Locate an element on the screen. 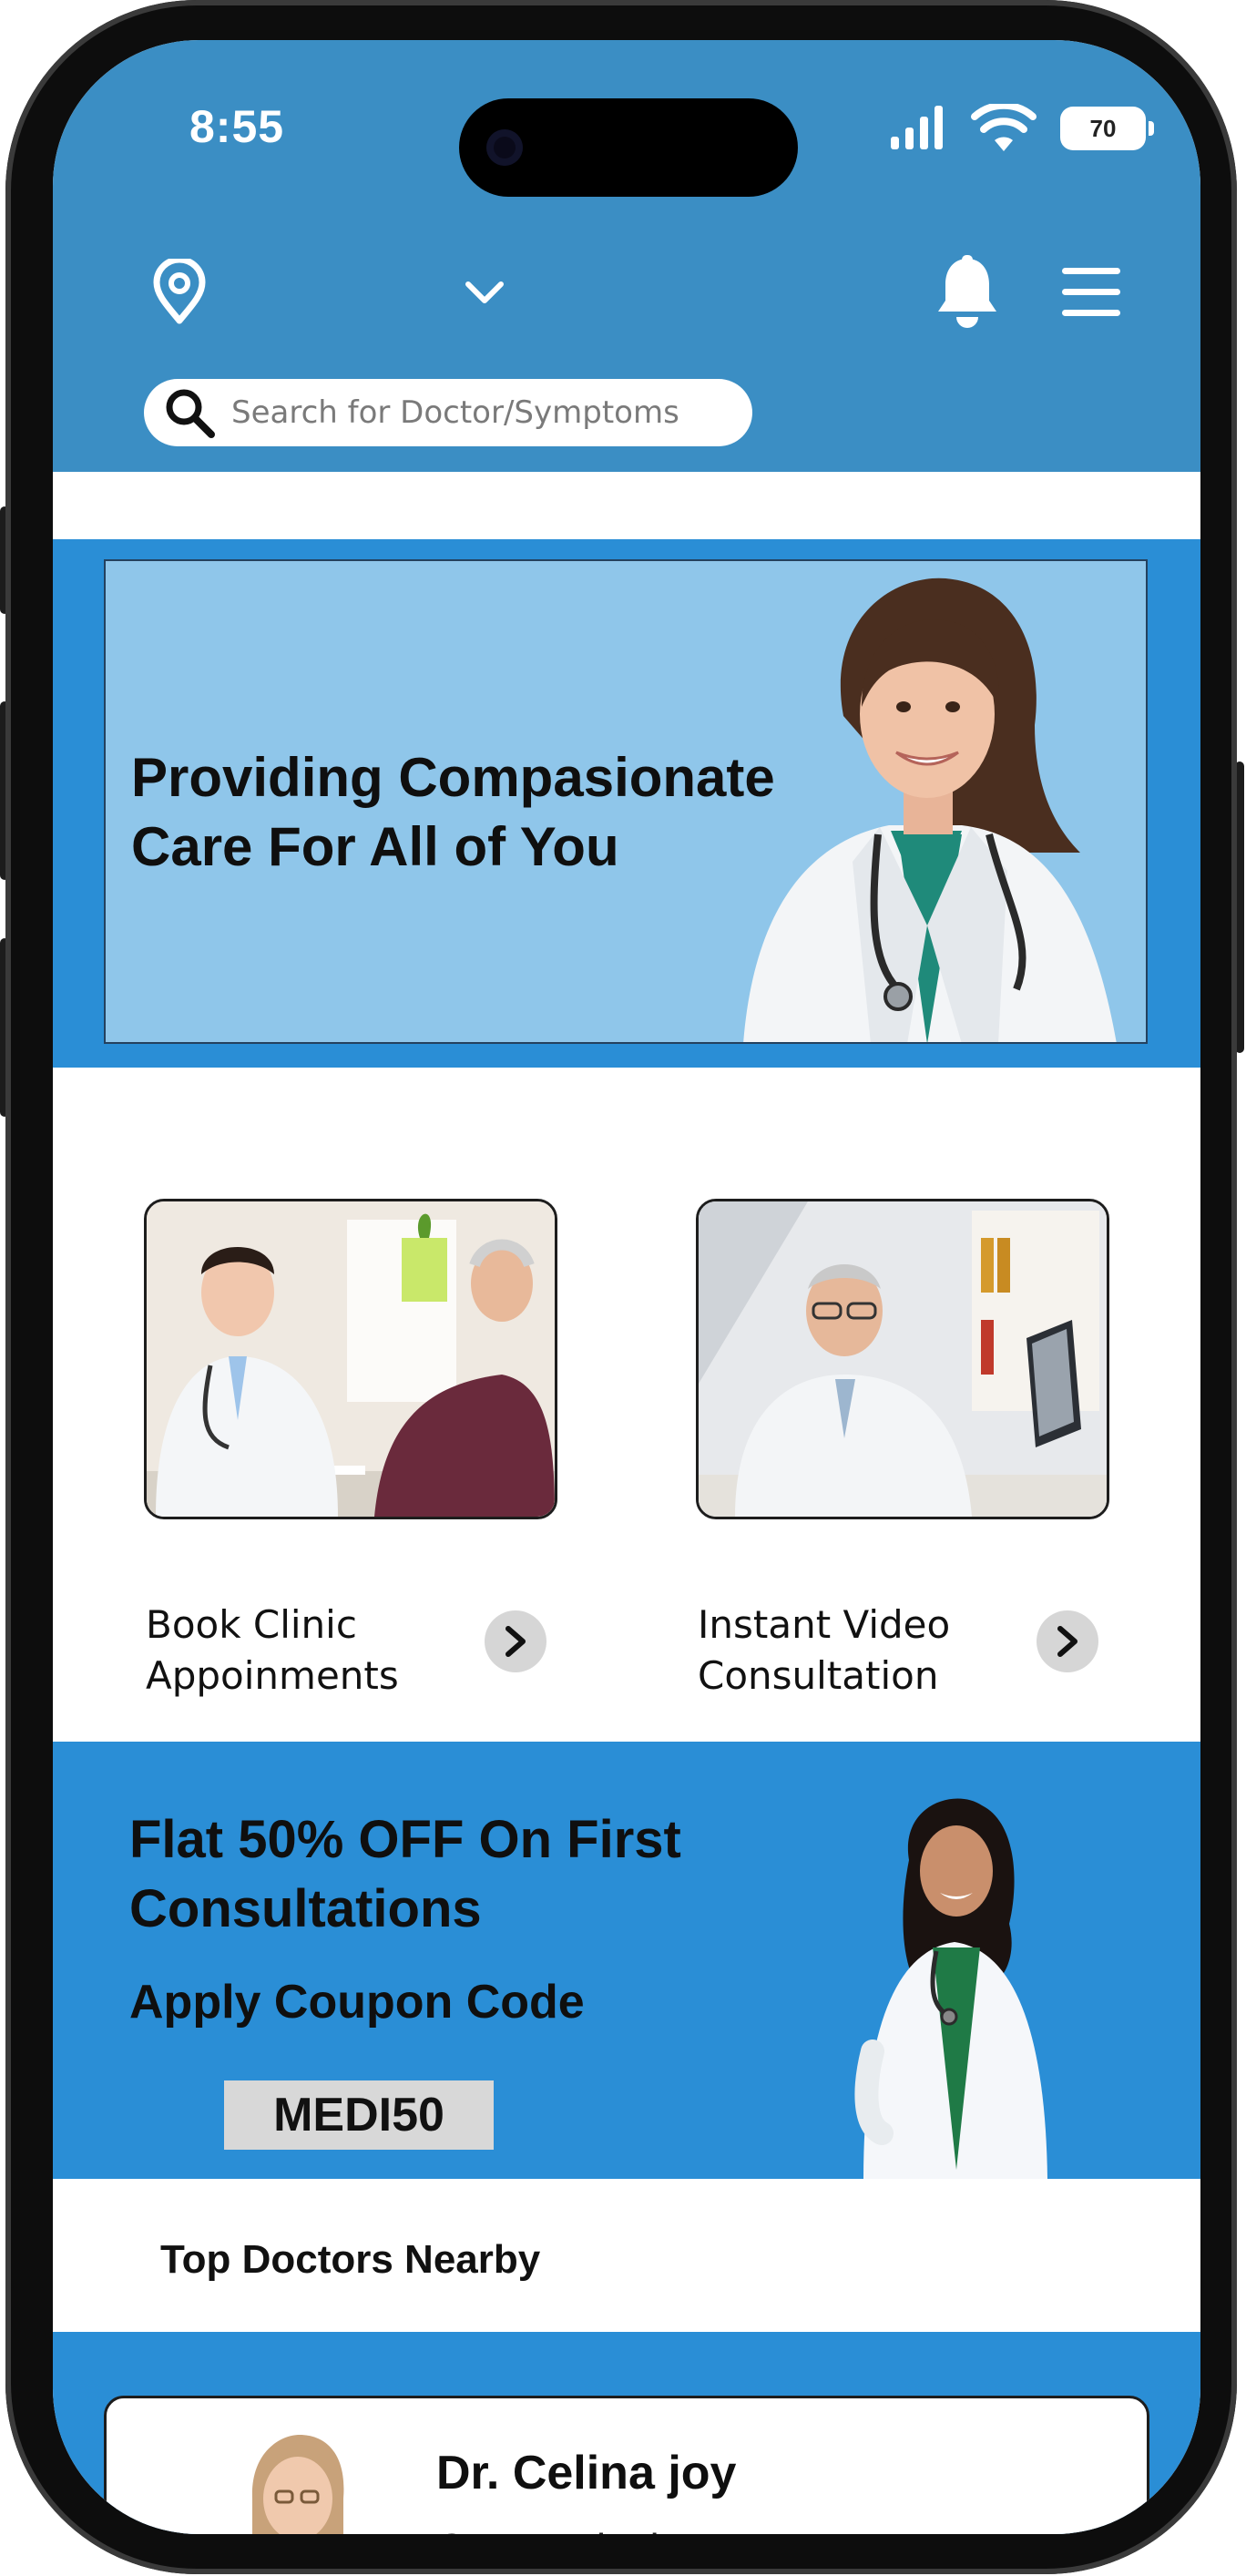  bell-icon is located at coordinates (967, 292).